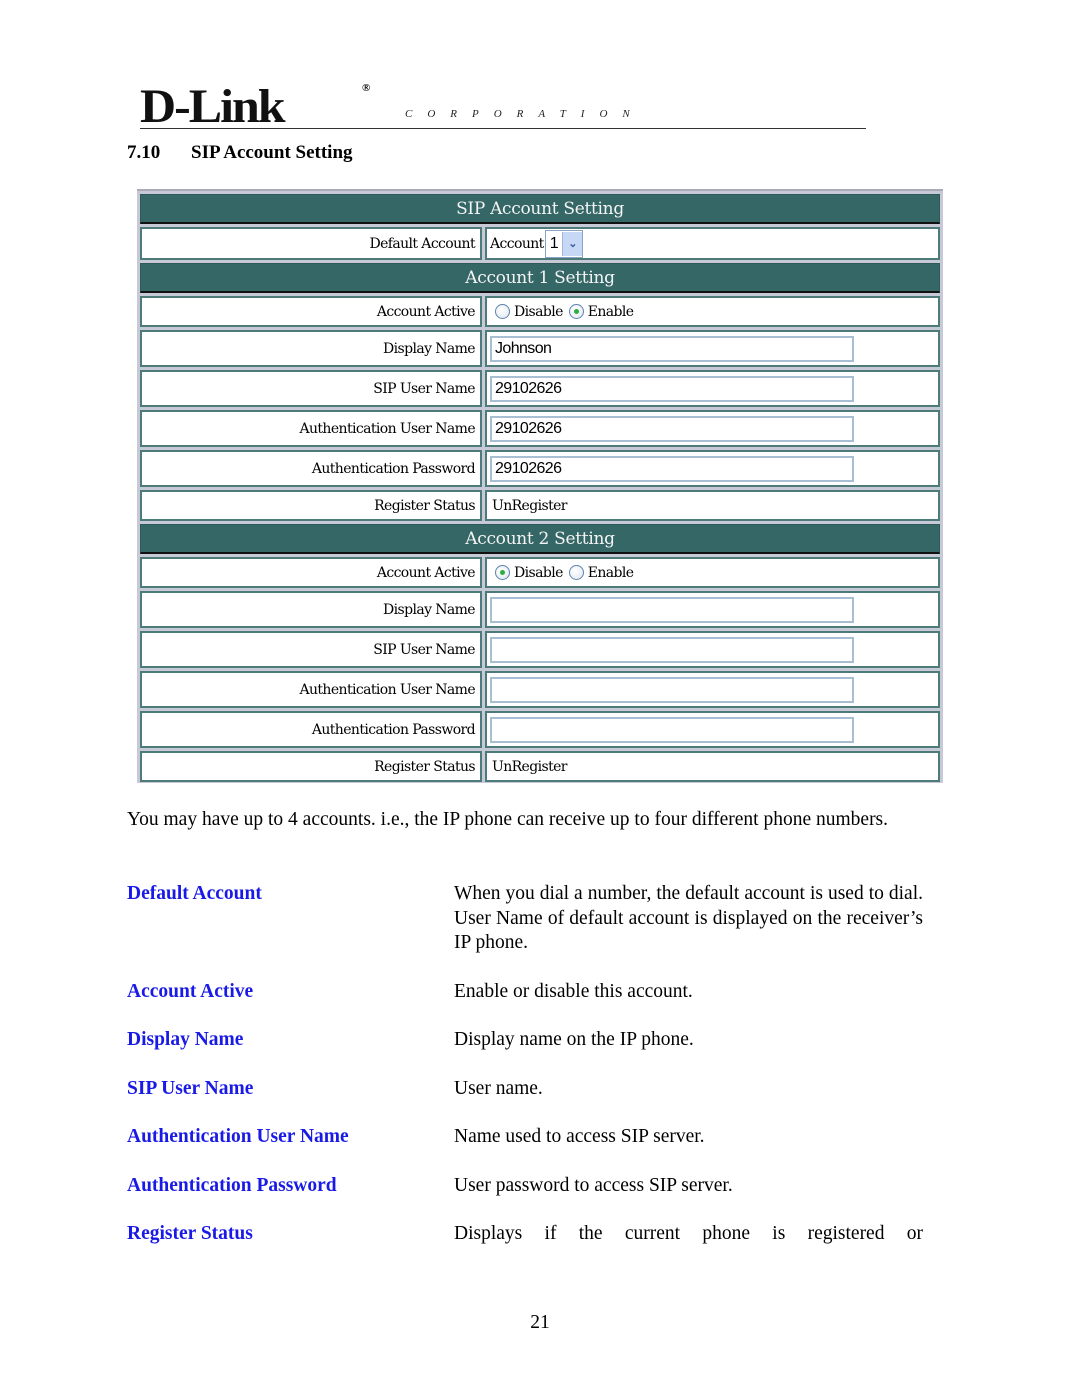  What do you see at coordinates (712, 243) in the screenshot?
I see `default-account-value: Account 1 ⌄` at bounding box center [712, 243].